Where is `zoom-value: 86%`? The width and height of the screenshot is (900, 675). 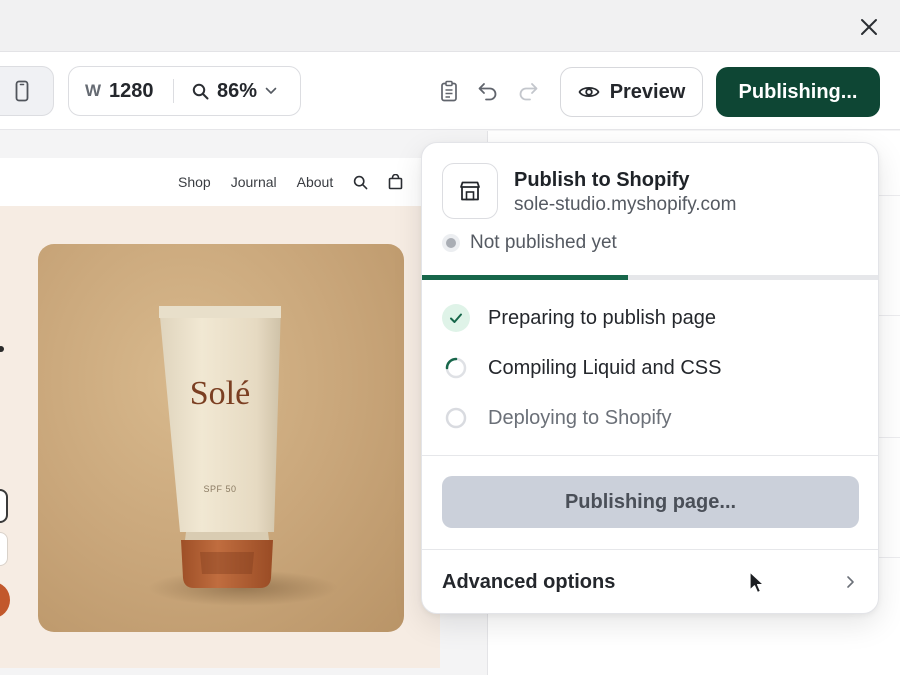
zoom-value: 86% is located at coordinates (237, 90).